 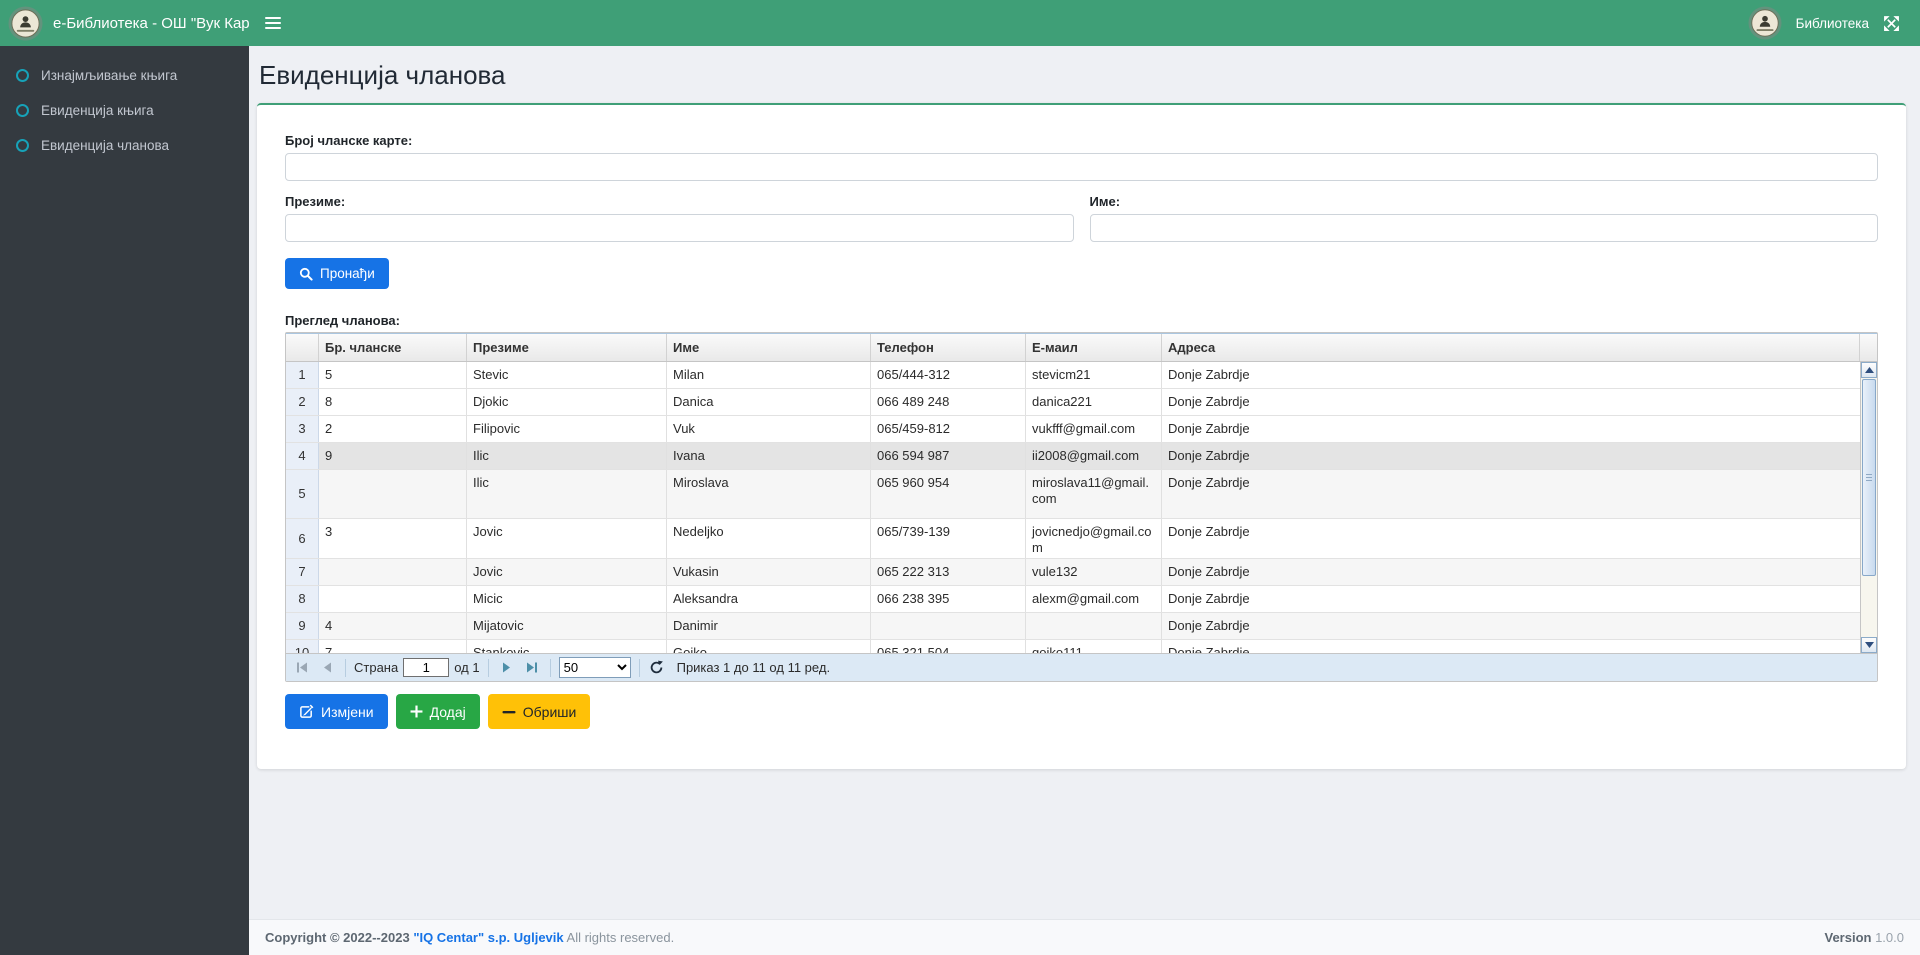 I want to click on company-link: "IQ Centar" s.p. Ugljevik, so click(x=488, y=937).